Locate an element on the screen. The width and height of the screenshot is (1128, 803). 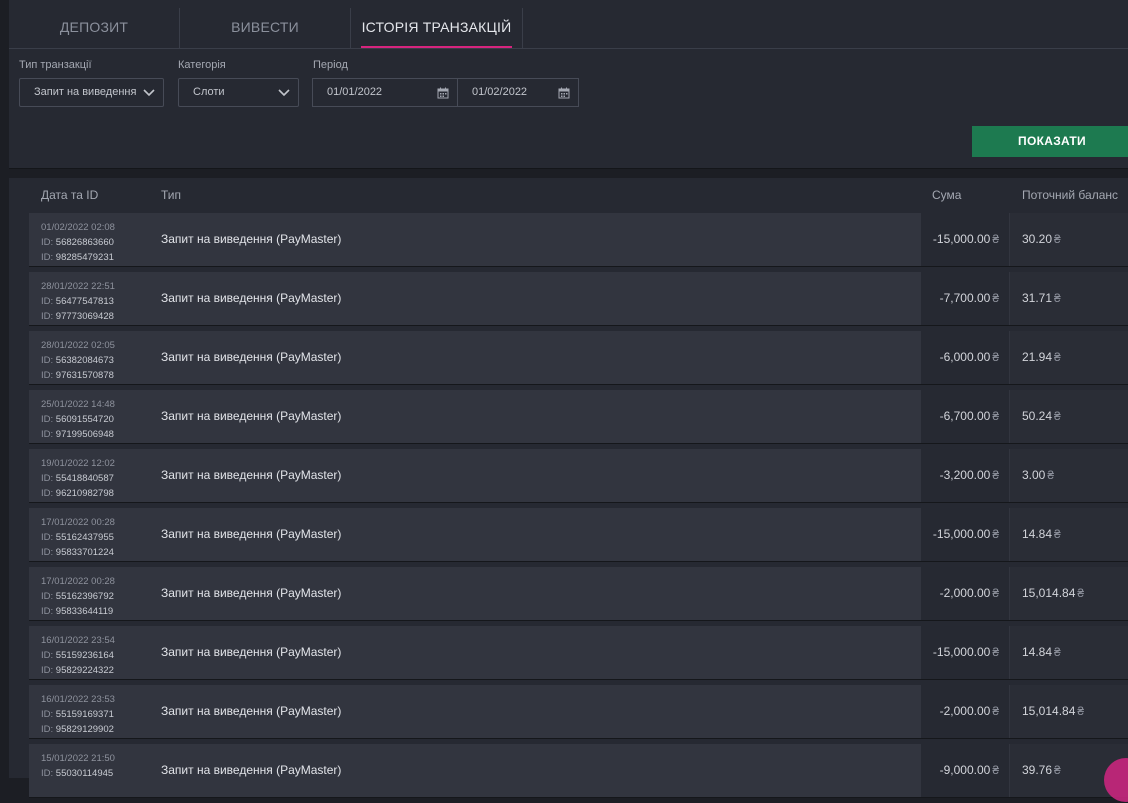
row-balance: 21.94 ₴ is located at coordinates (1069, 357).